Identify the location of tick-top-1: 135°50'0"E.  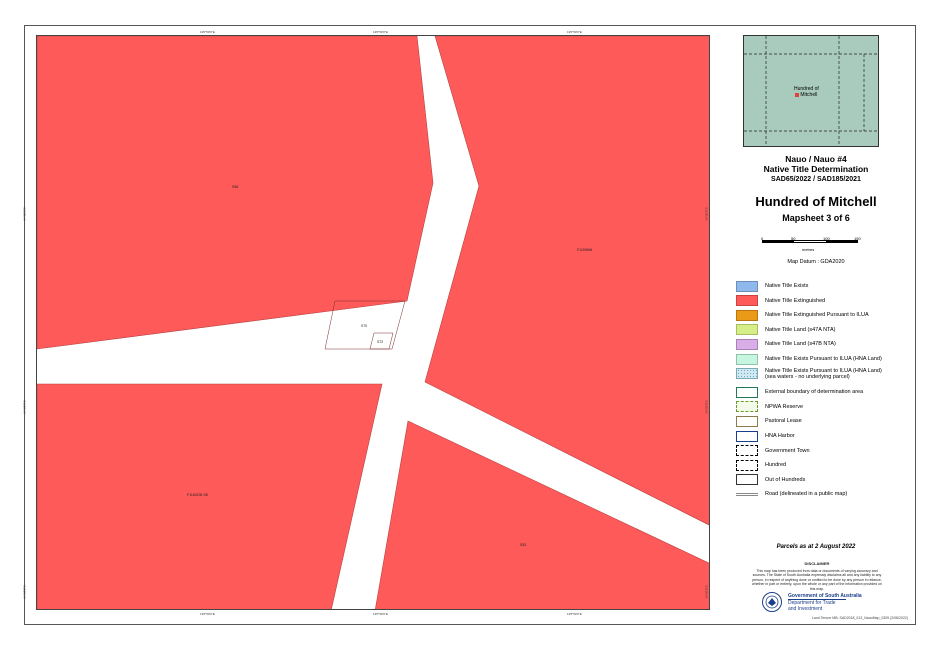
(207, 32).